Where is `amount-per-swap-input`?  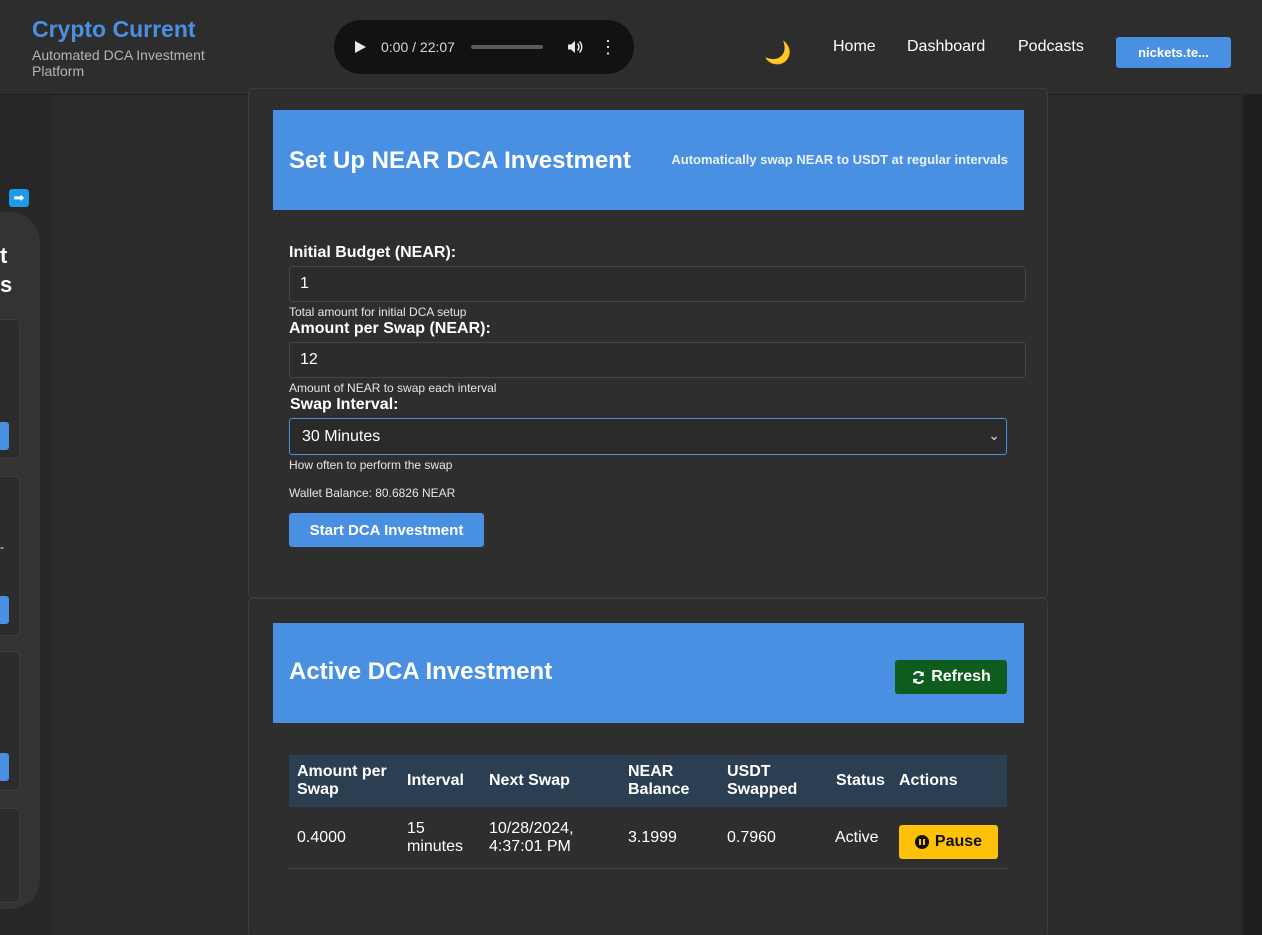
amount-per-swap-input is located at coordinates (657, 360).